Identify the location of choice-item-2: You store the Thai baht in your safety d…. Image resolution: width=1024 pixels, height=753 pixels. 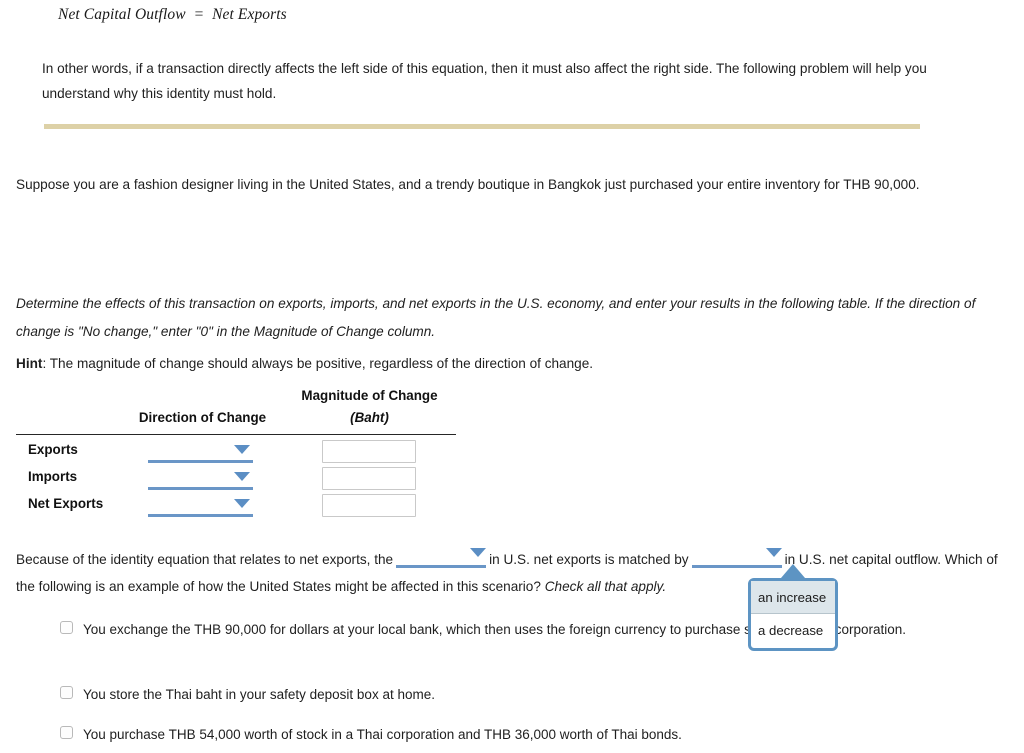
(510, 695).